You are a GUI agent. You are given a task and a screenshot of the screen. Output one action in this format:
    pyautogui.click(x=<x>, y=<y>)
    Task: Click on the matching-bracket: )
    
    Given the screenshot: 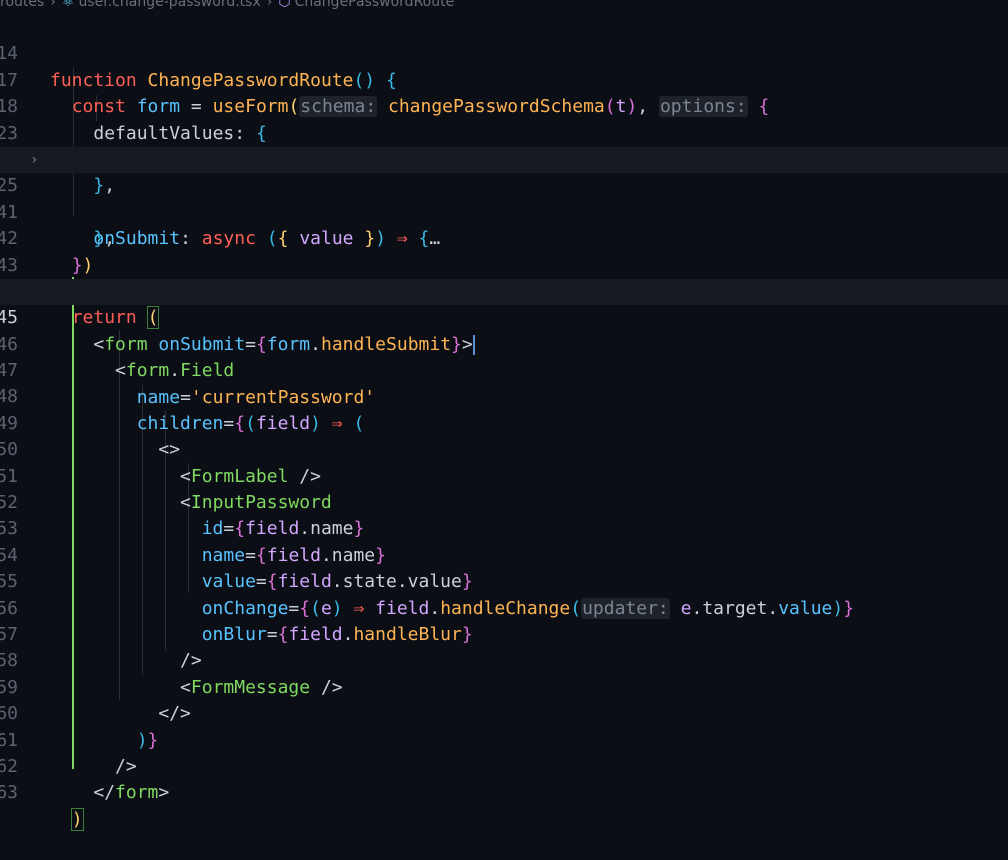 What is the action you would take?
    pyautogui.click(x=77, y=819)
    